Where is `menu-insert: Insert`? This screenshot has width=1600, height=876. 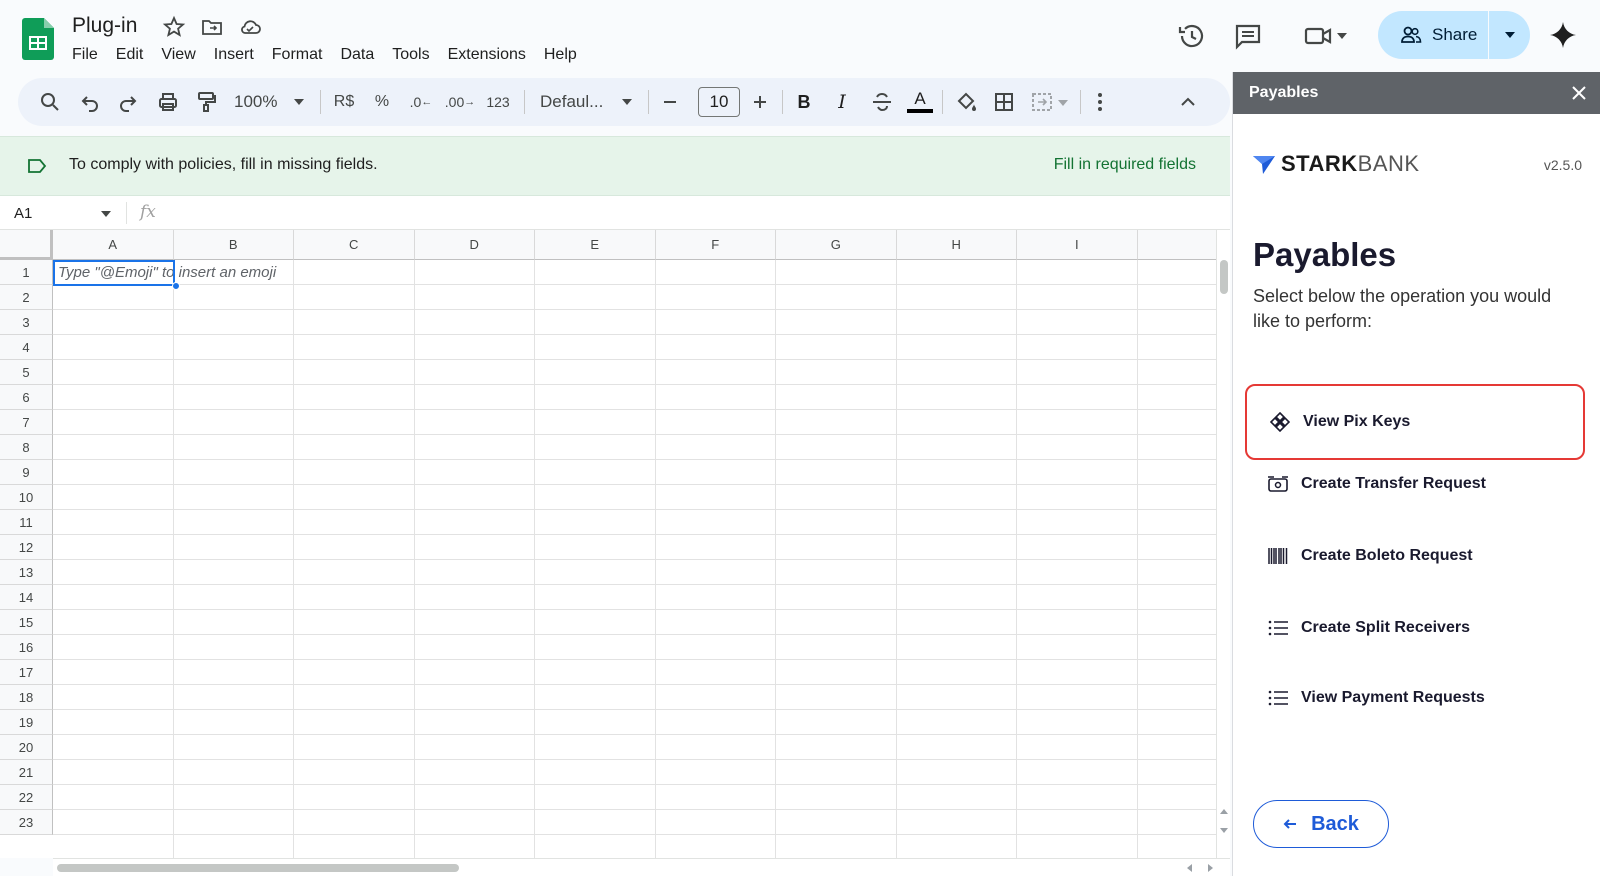 menu-insert: Insert is located at coordinates (234, 55).